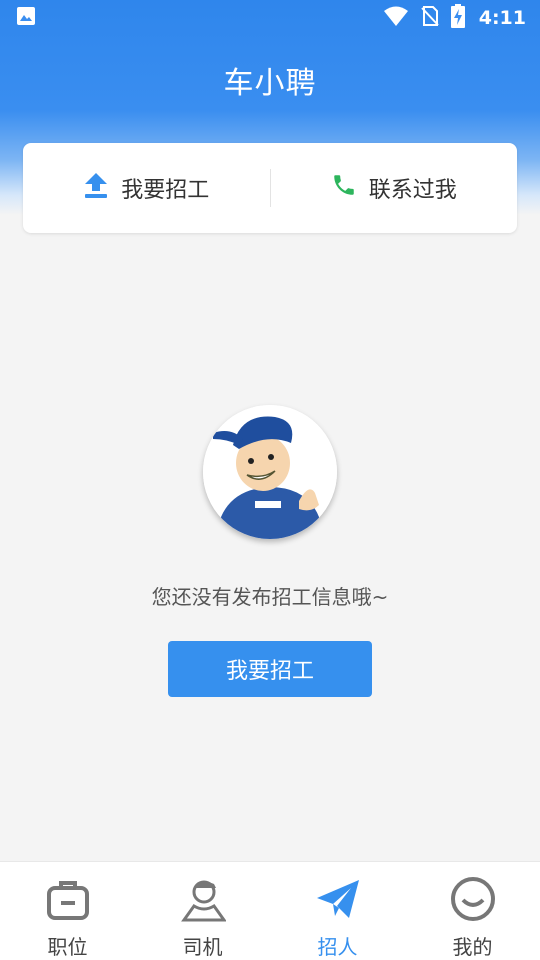 The image size is (540, 960). I want to click on no-sim-icon, so click(430, 18).